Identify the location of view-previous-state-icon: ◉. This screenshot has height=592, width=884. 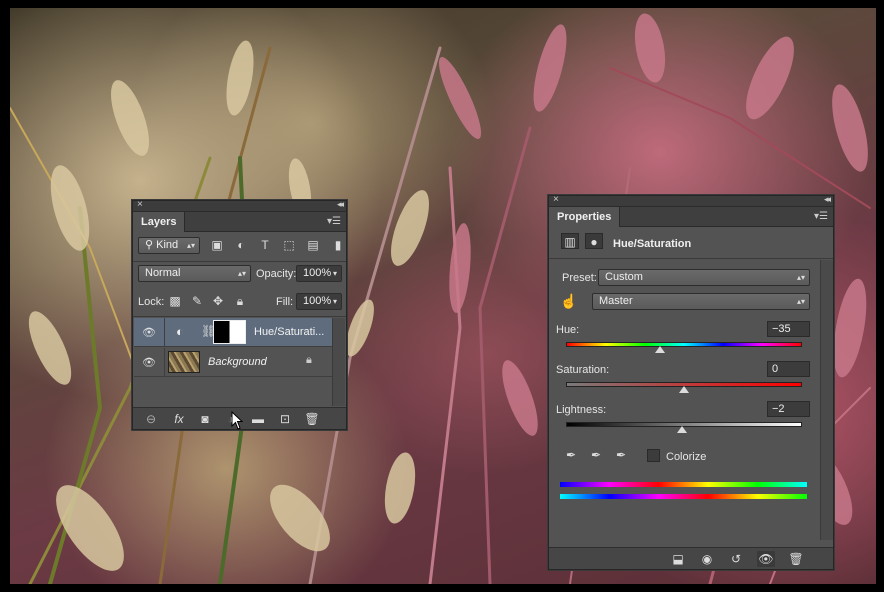
(707, 559).